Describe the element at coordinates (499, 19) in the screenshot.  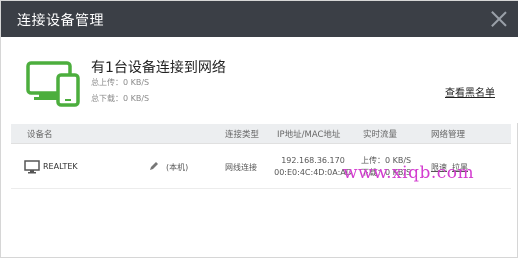
I see `close-icon` at that location.